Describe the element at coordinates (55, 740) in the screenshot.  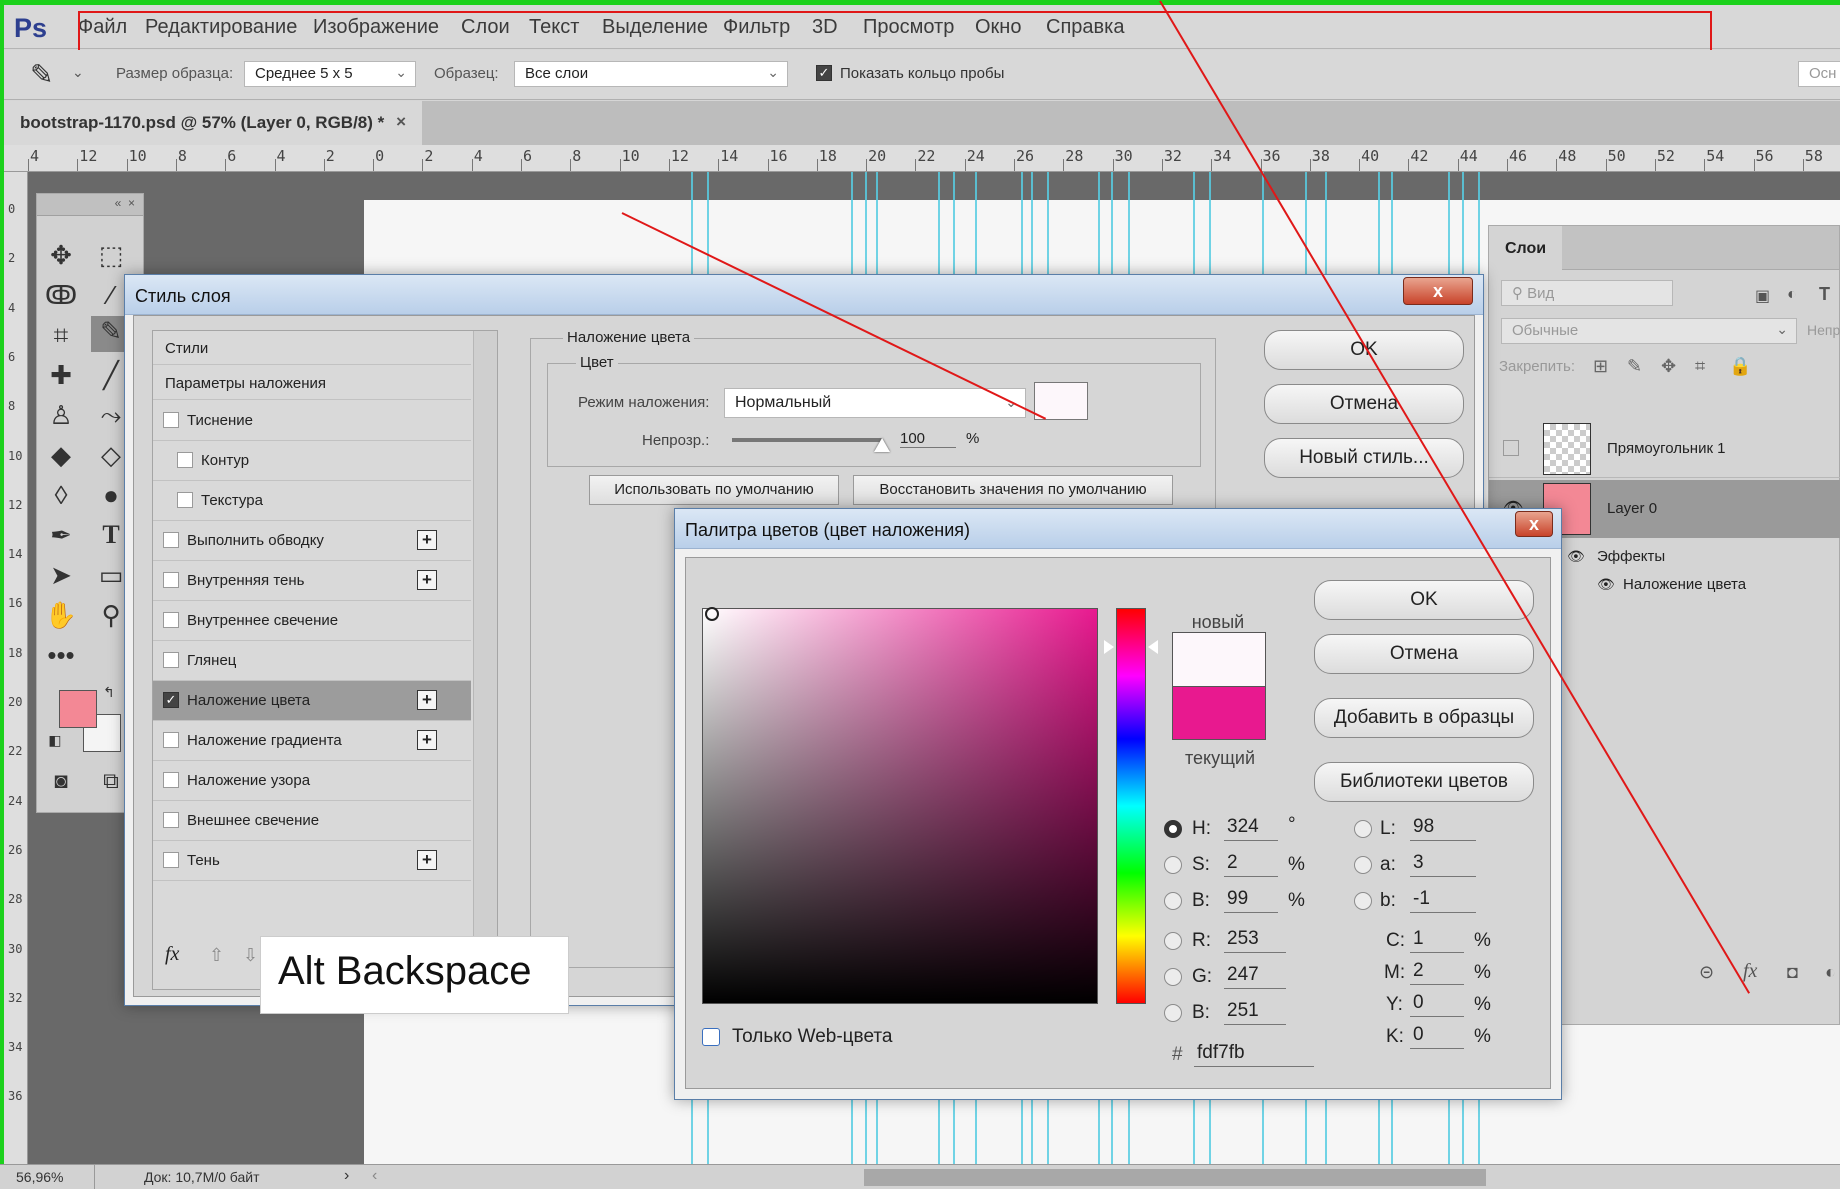
I see `default-colors-icon: ◧` at that location.